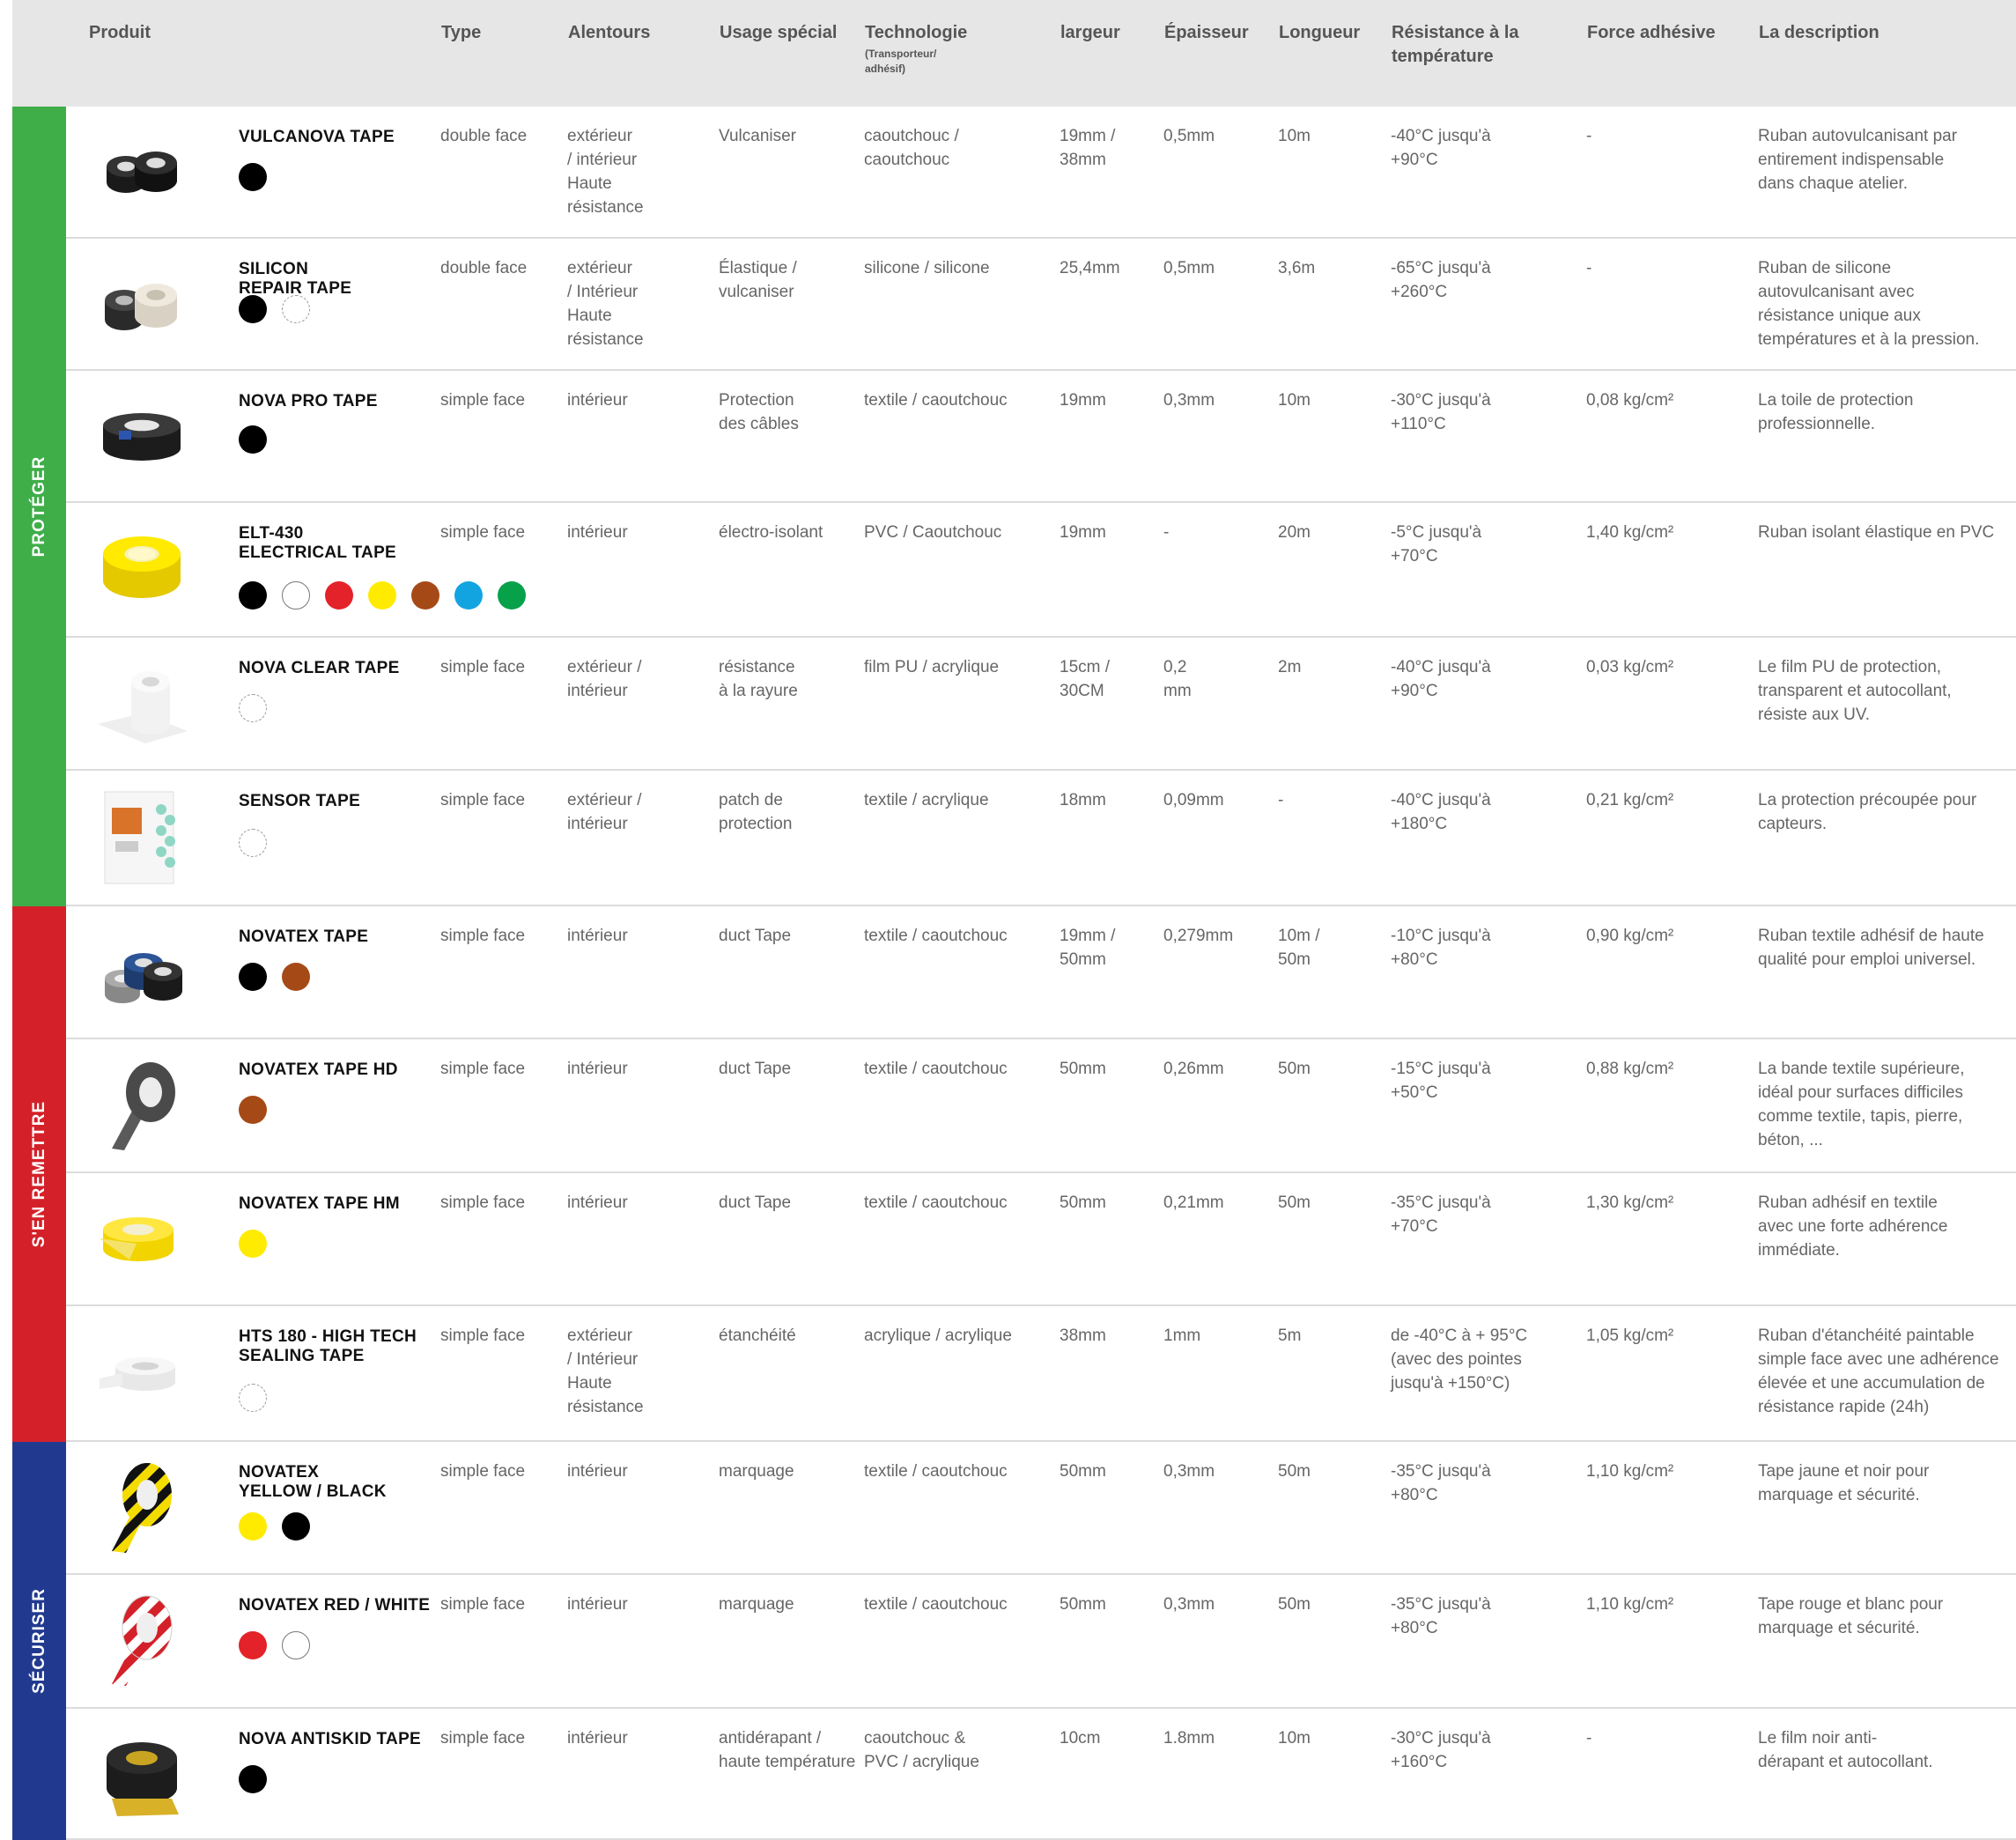  I want to click on category-bar-recover: S'EN REMETTRE, so click(39, 1174).